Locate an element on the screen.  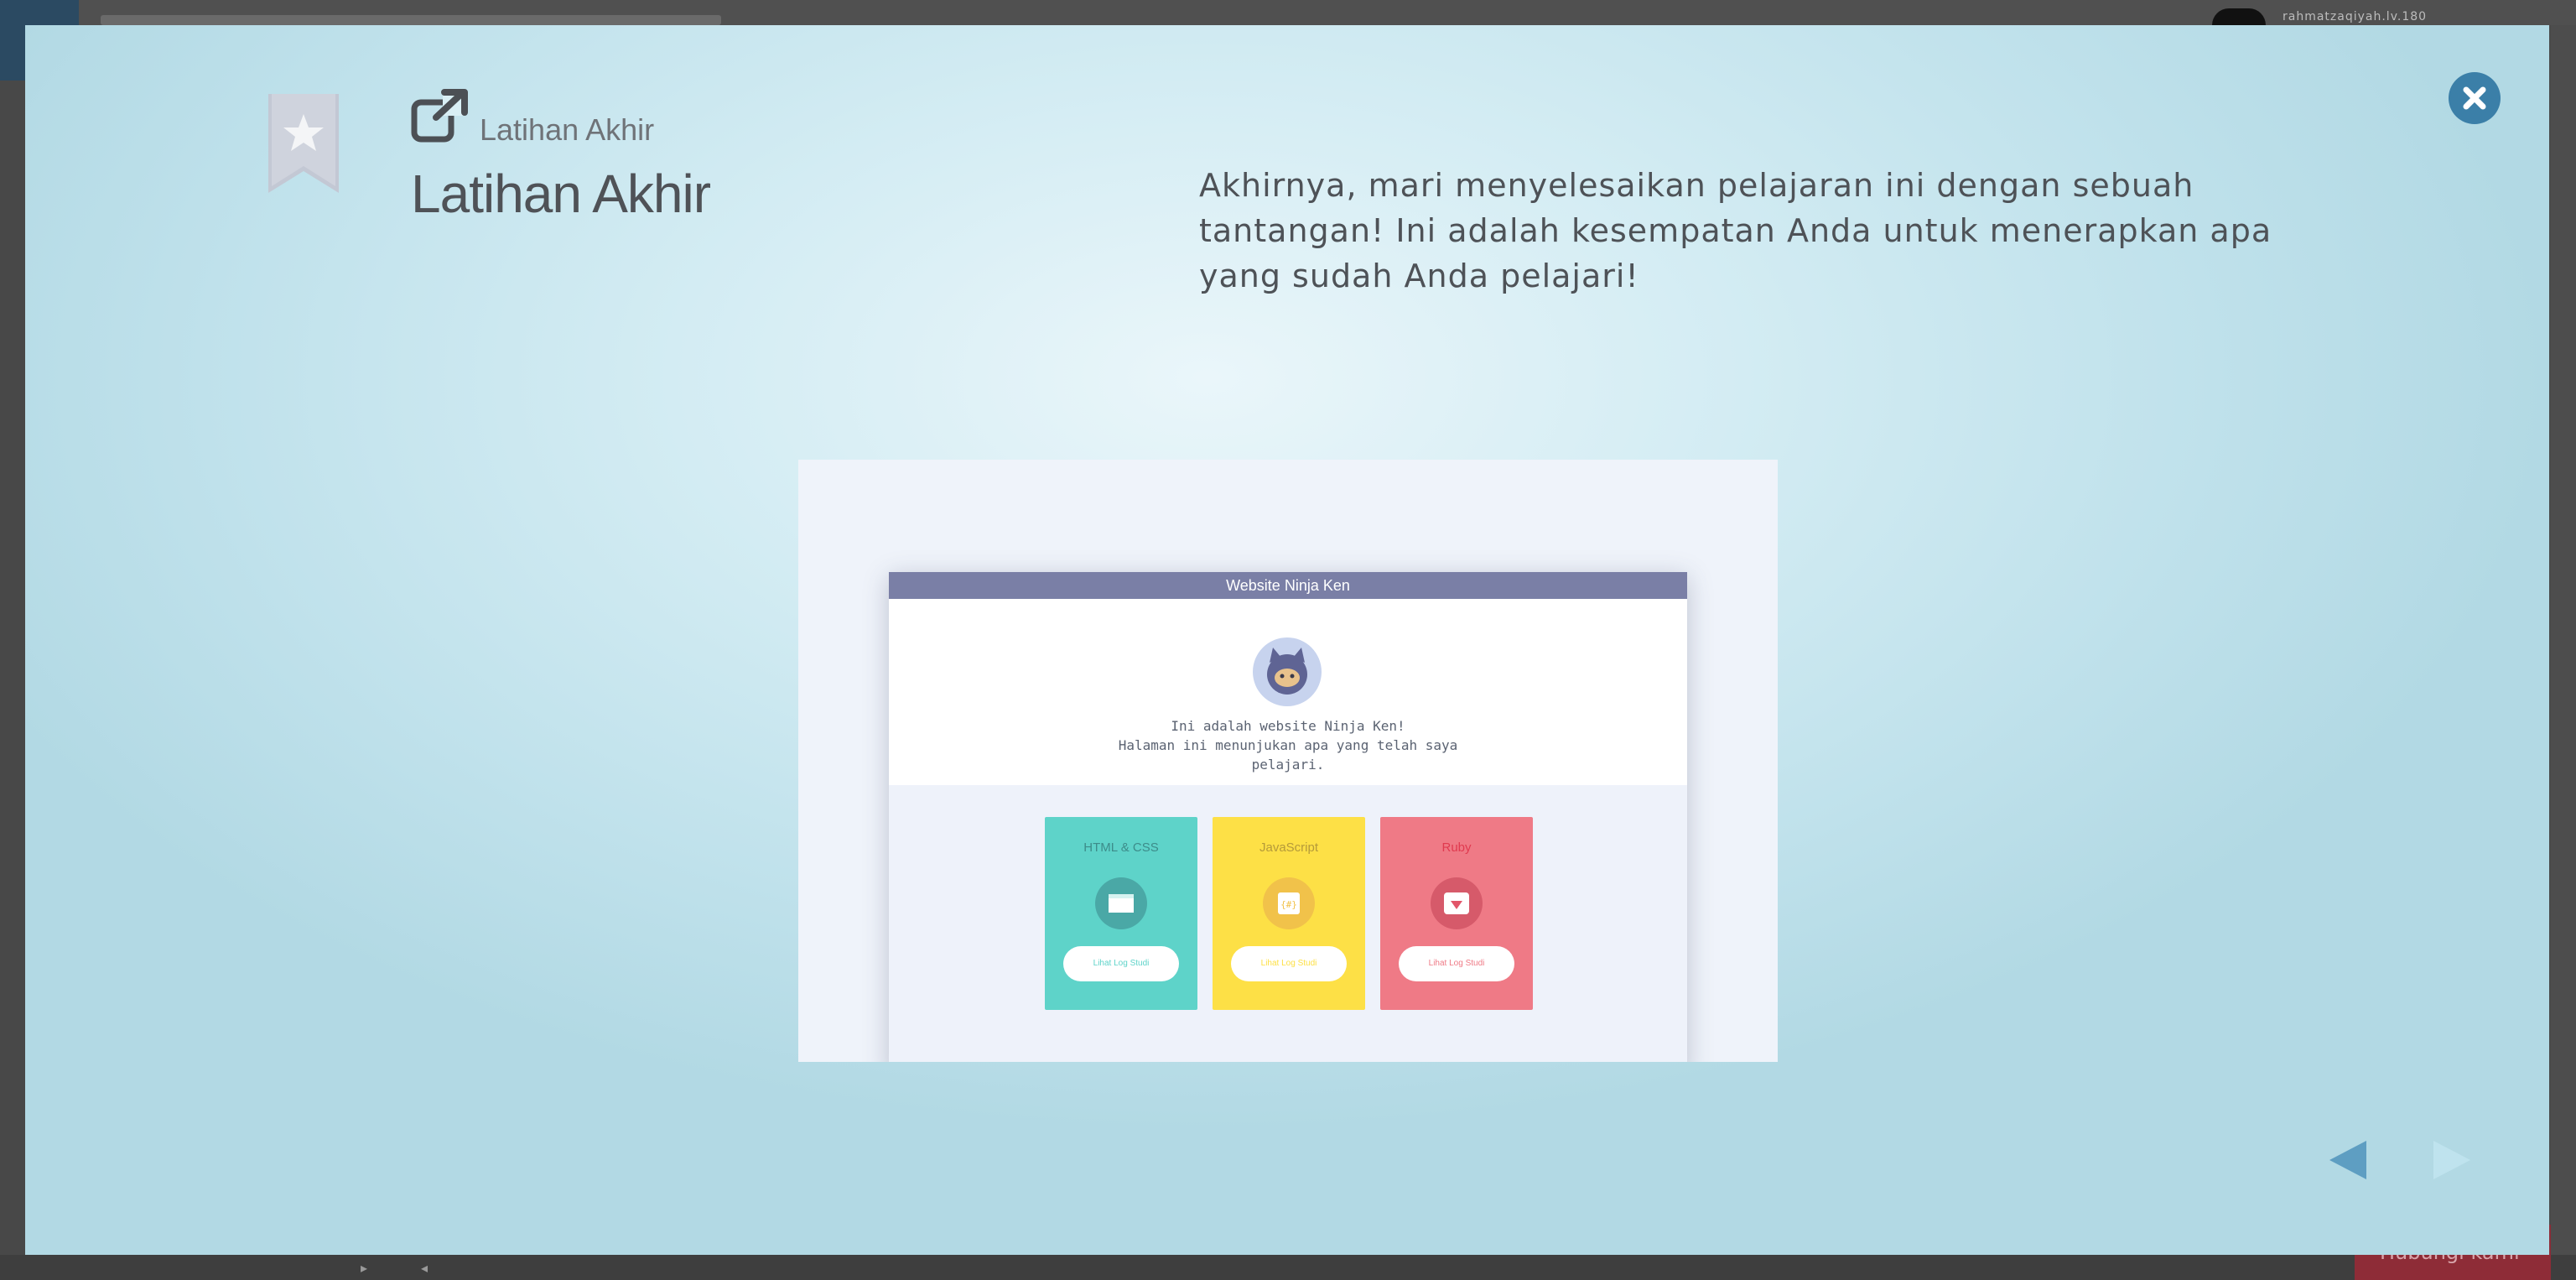
close-button is located at coordinates (2475, 98).